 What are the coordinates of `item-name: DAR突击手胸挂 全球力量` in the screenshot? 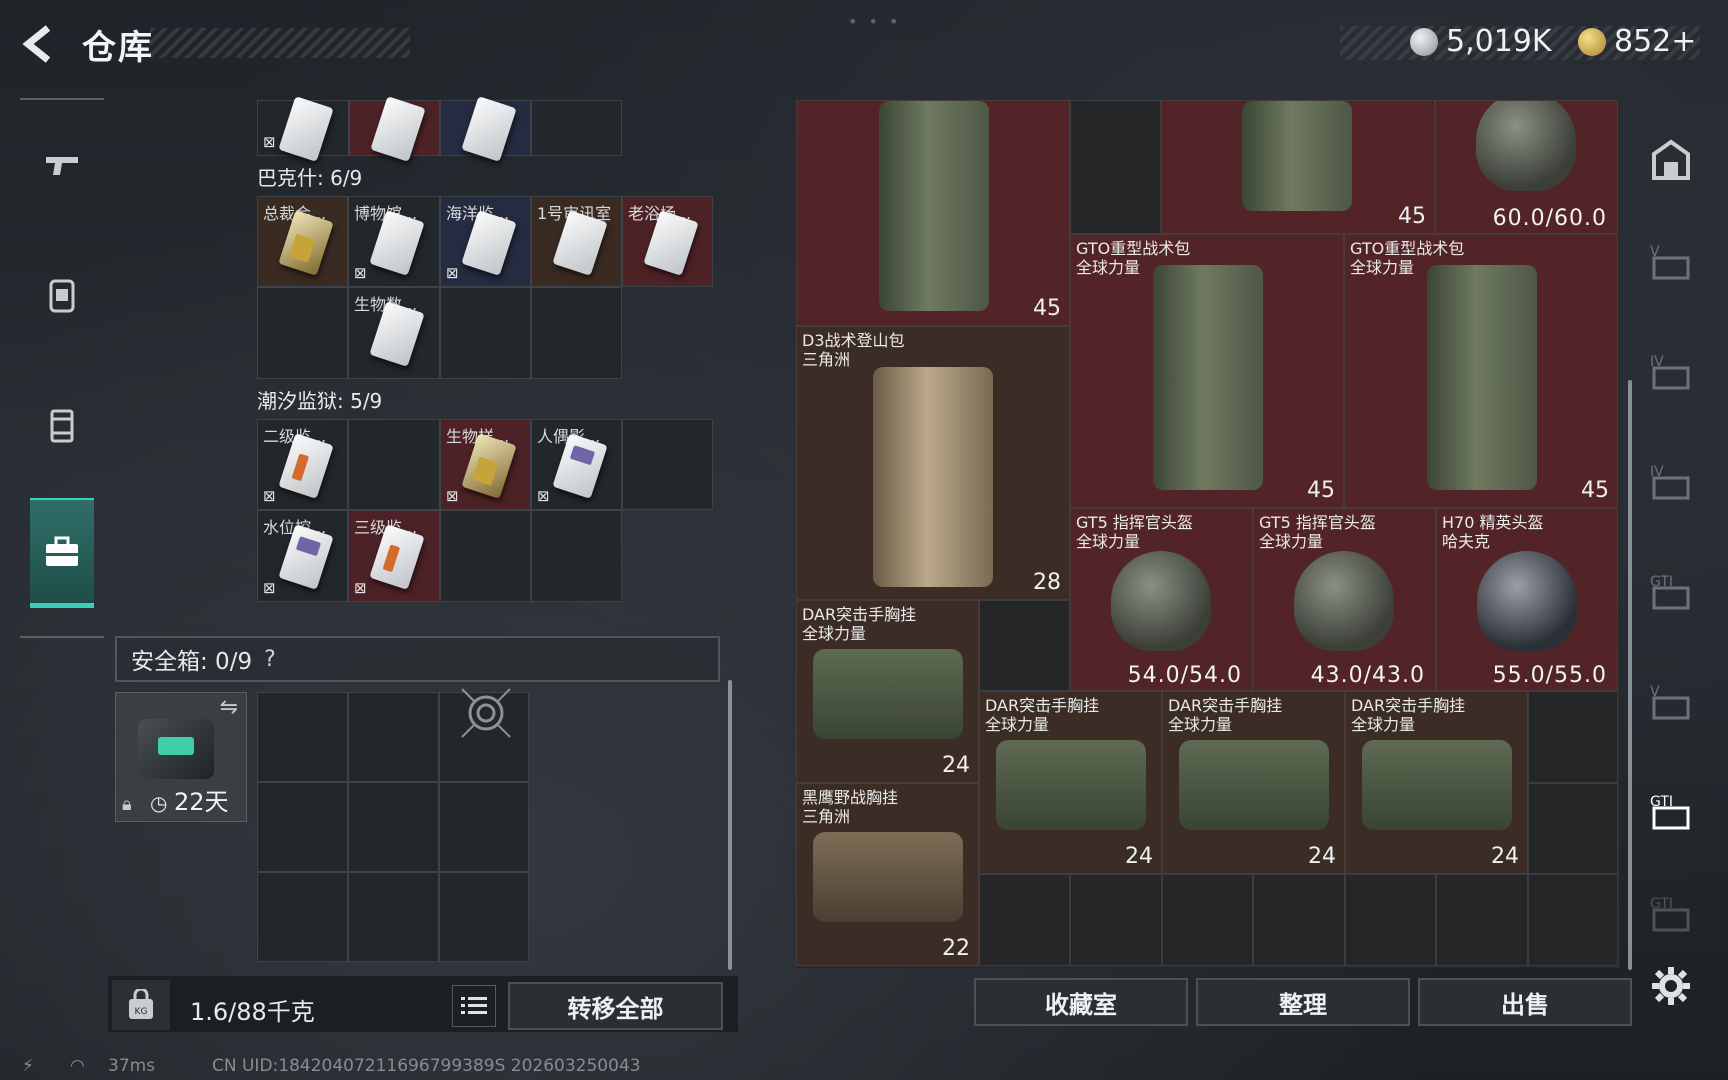 It's located at (1225, 715).